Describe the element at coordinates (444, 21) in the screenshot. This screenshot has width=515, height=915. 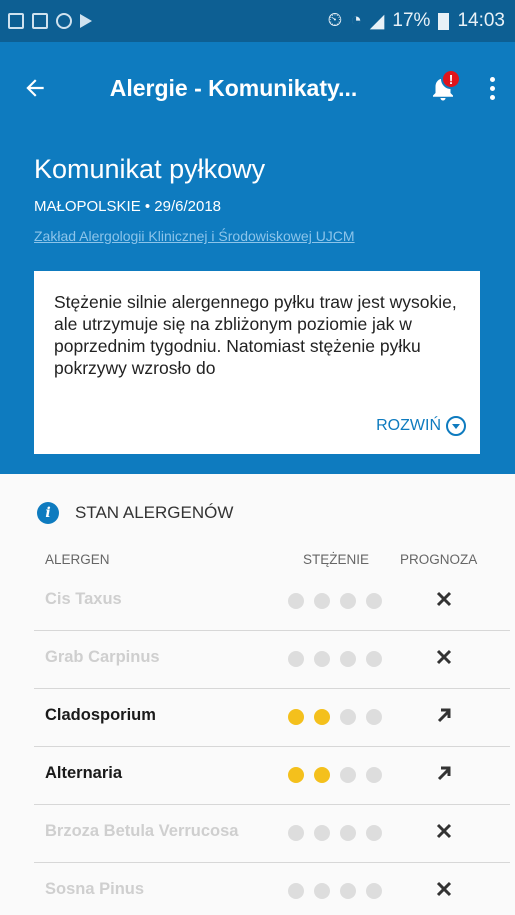
I see `battery-icon` at that location.